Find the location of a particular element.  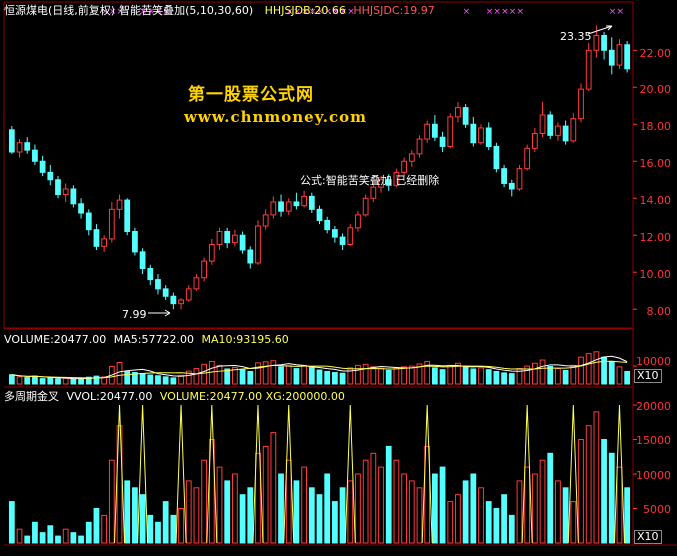

formula-note: 公式:智能苦笑叠加 已经删除 is located at coordinates (370, 180).